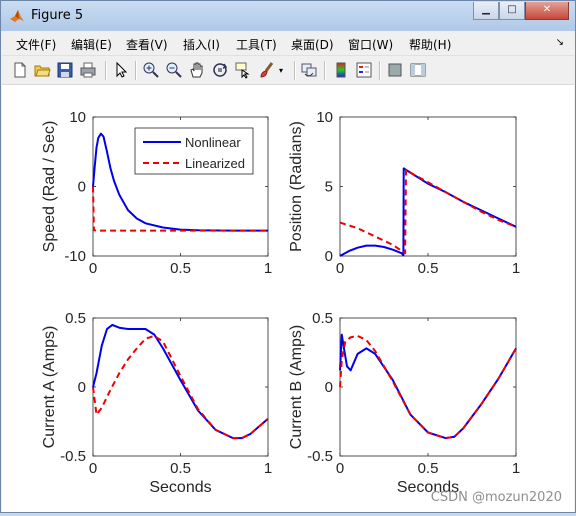 The height and width of the screenshot is (516, 576). I want to click on save-icon, so click(65, 70).